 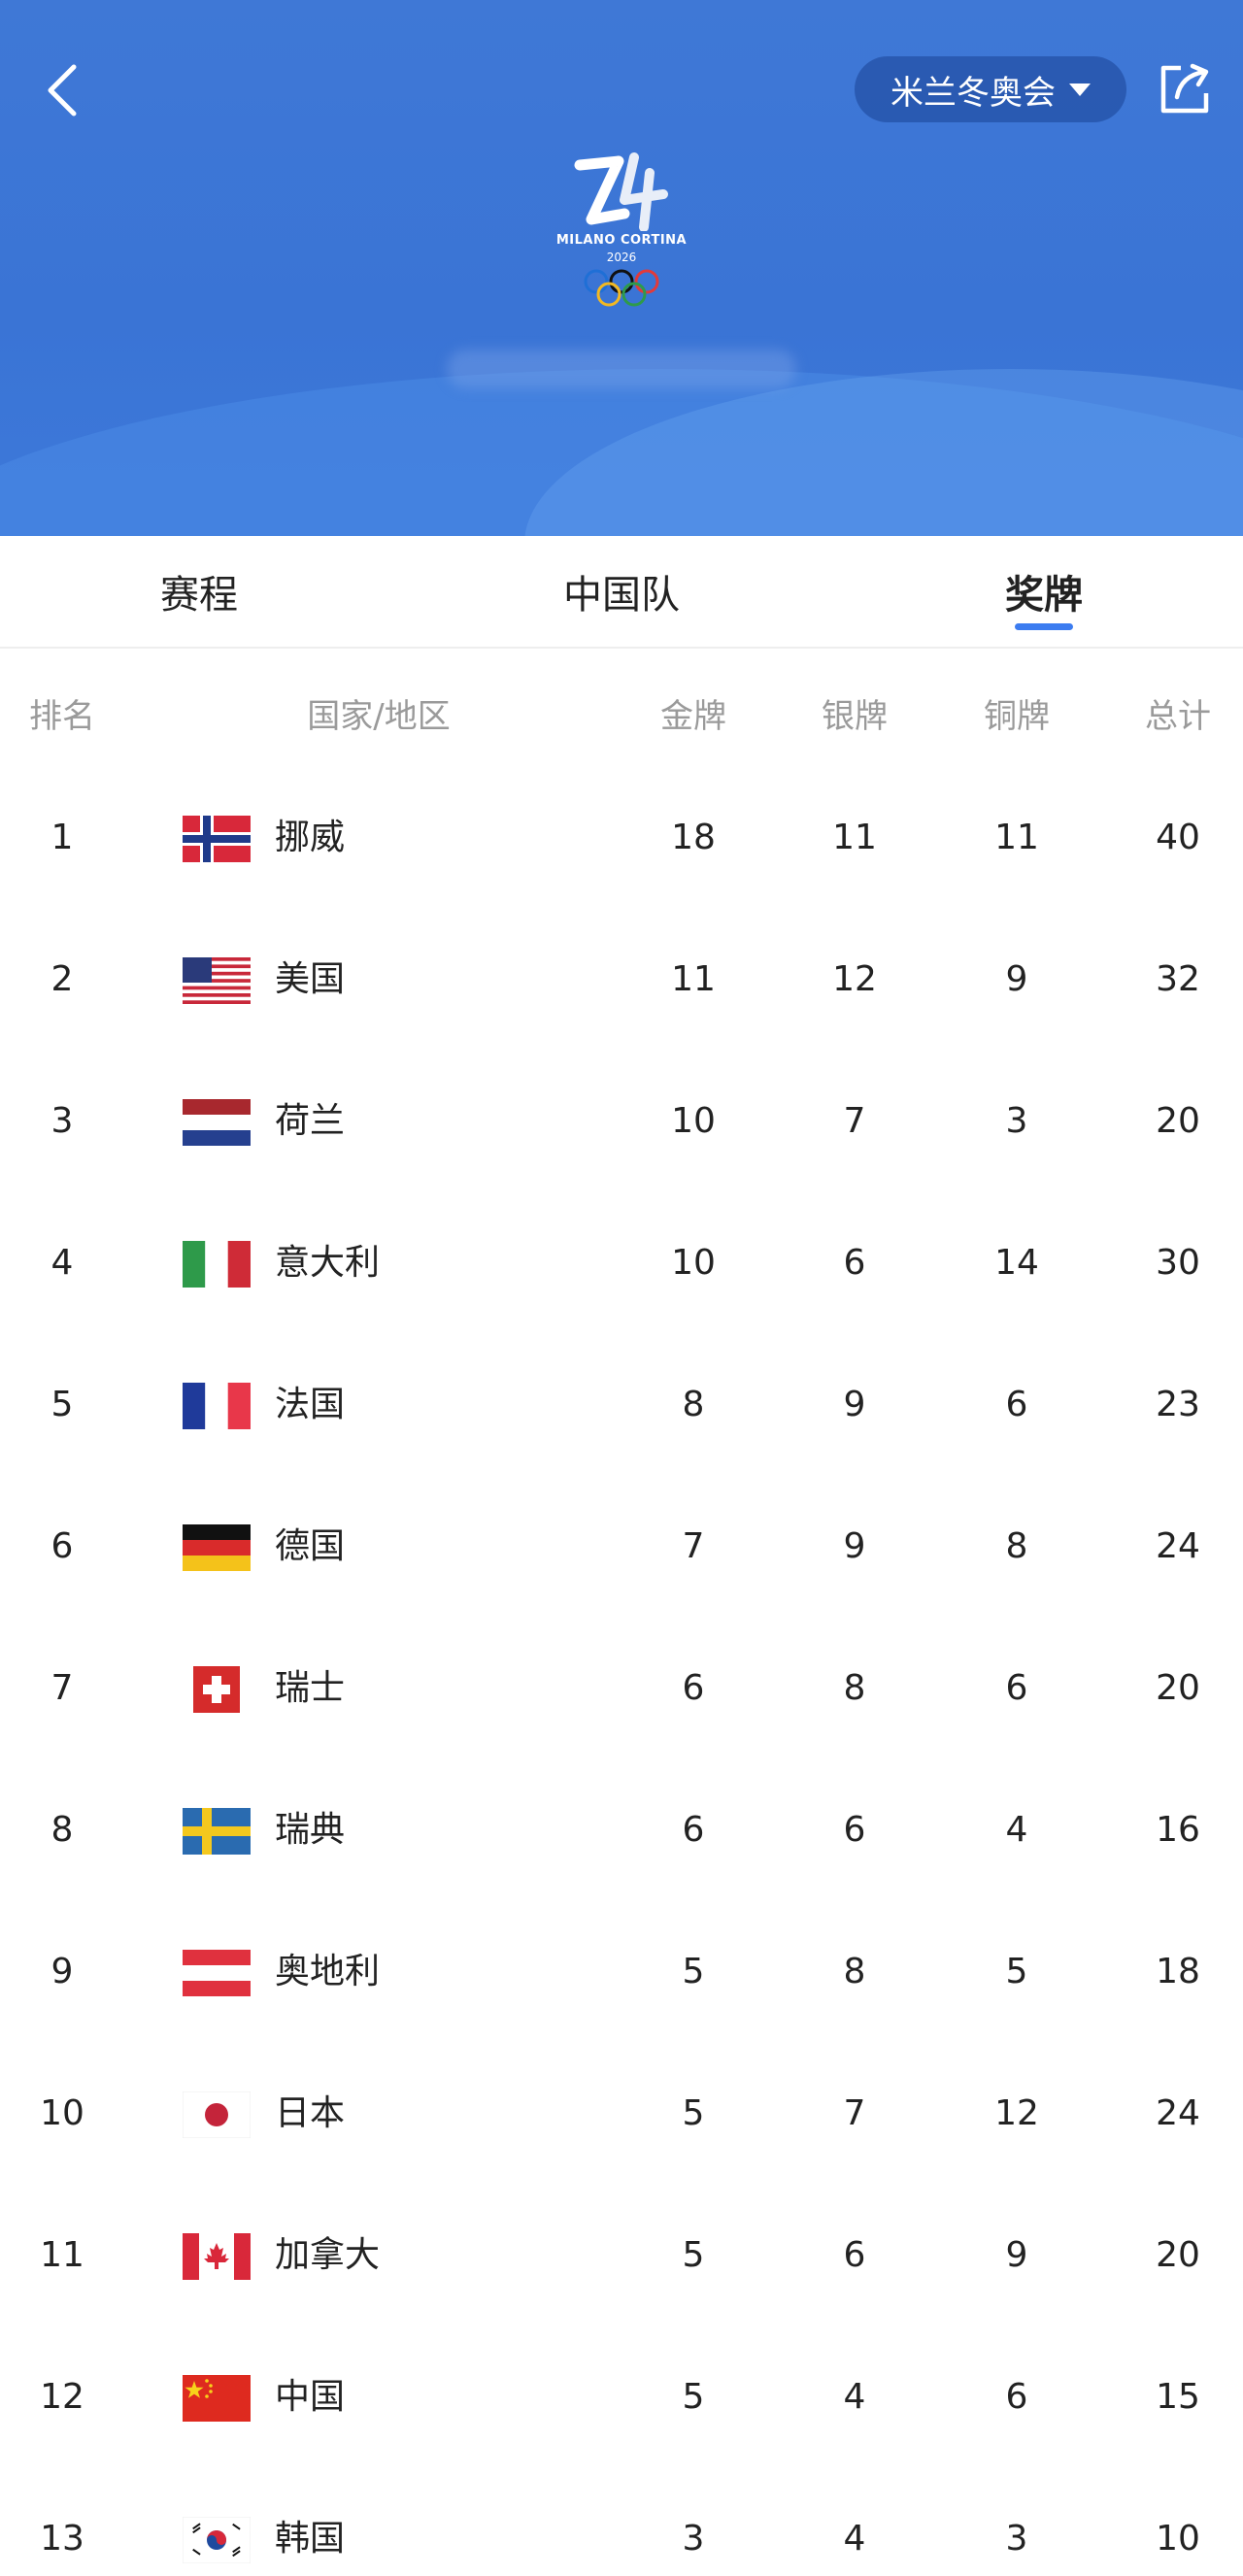 What do you see at coordinates (310, 2539) in the screenshot?
I see `country-name: 韩国` at bounding box center [310, 2539].